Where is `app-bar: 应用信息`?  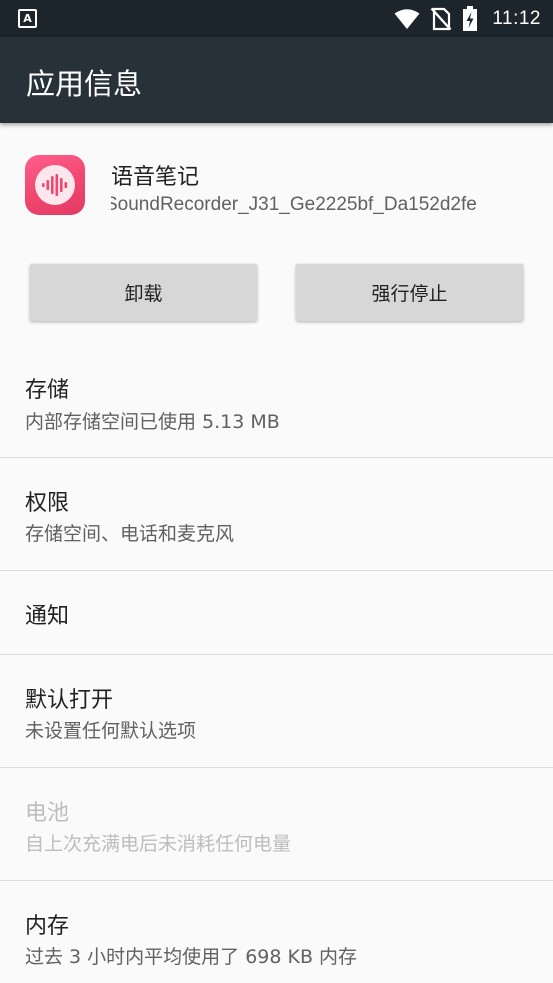
app-bar: 应用信息 is located at coordinates (276, 80).